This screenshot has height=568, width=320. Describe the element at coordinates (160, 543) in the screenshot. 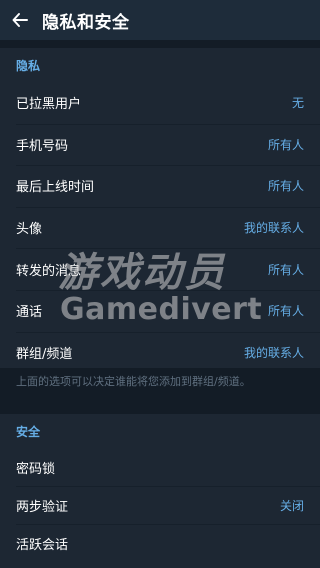

I see `active-sessions-item: 活跃会话` at that location.